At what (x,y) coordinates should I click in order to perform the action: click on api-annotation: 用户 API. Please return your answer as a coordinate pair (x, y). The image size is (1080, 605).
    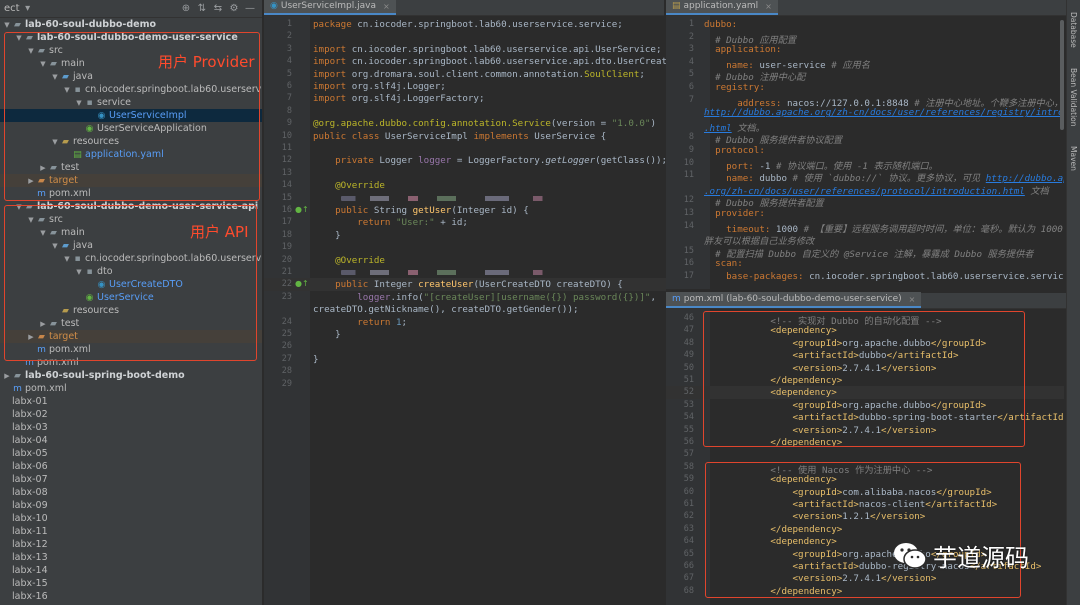
    Looking at the image, I should click on (219, 232).